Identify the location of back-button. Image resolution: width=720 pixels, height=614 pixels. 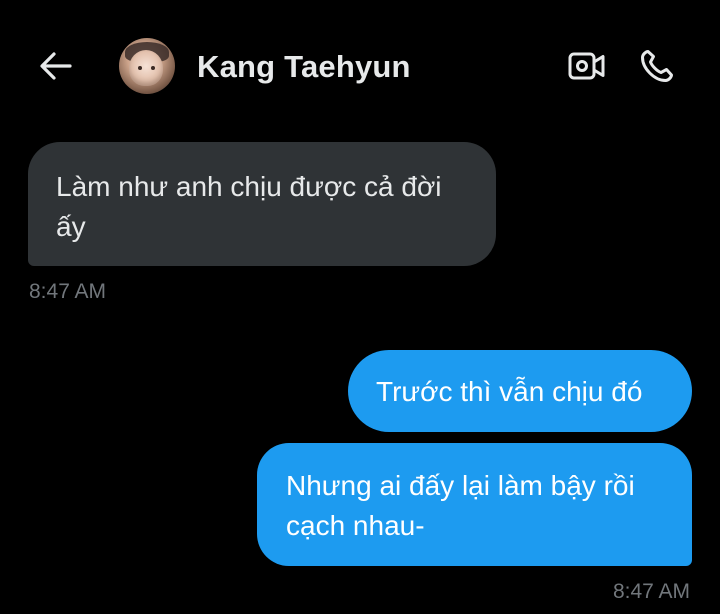
(56, 66).